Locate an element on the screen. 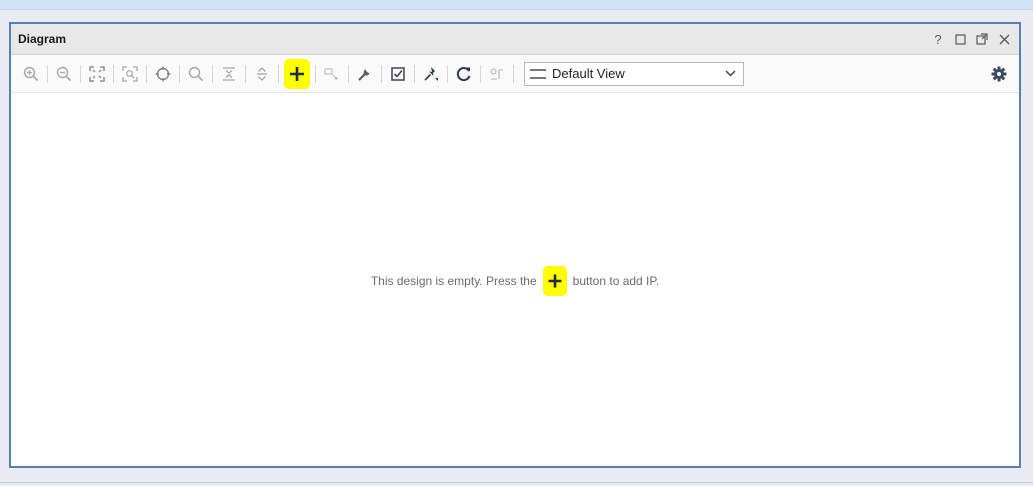 This screenshot has width=1033, height=486. help-button: ? is located at coordinates (938, 39).